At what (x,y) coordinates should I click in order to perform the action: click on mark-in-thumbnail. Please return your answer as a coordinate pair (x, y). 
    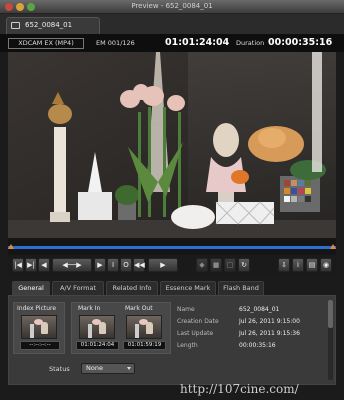
    Looking at the image, I should click on (97, 327).